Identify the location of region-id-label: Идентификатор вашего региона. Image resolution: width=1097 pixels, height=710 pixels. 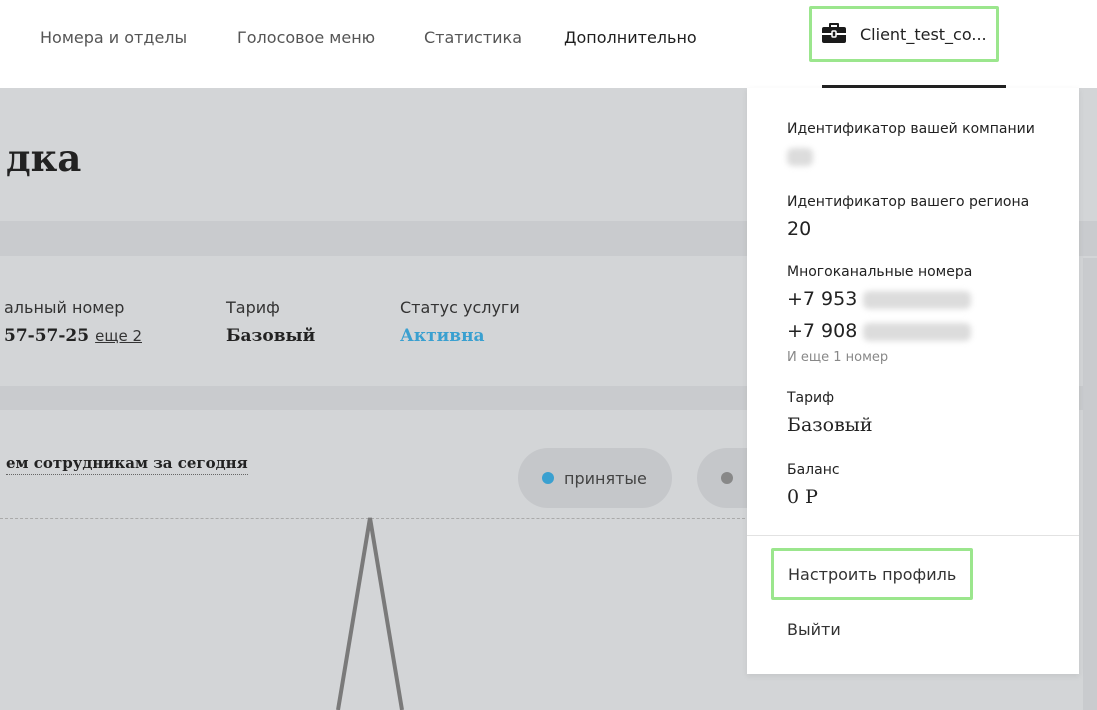
(908, 202).